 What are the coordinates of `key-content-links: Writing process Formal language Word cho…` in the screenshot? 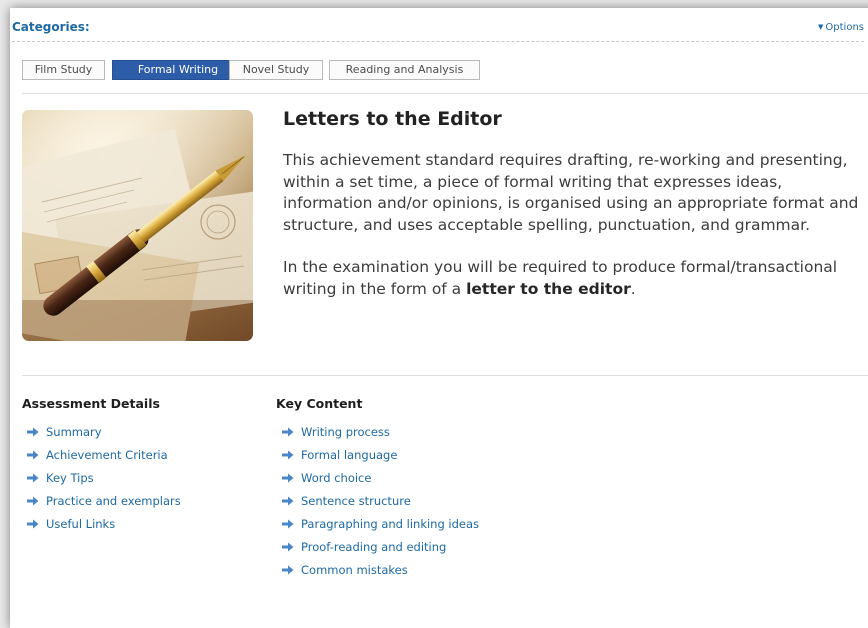 It's located at (380, 501).